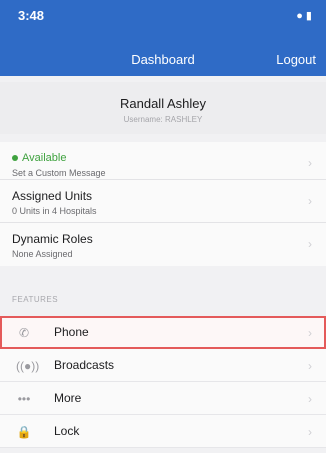 Image resolution: width=326 pixels, height=453 pixels. Describe the element at coordinates (54, 211) in the screenshot. I see `assigned-units-subtitle: 0 Units in 4 Hospitals` at that location.